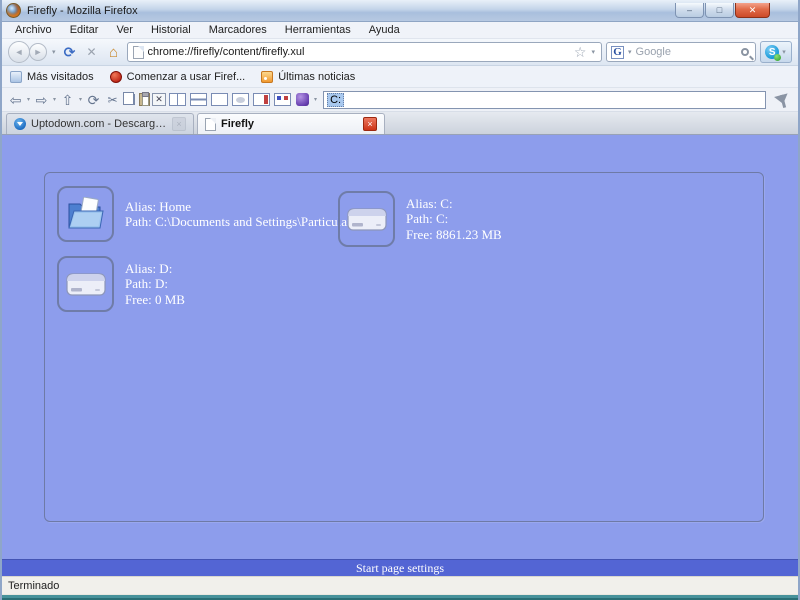 The image size is (800, 600). What do you see at coordinates (20, 124) in the screenshot?
I see `uptodown-favicon` at bounding box center [20, 124].